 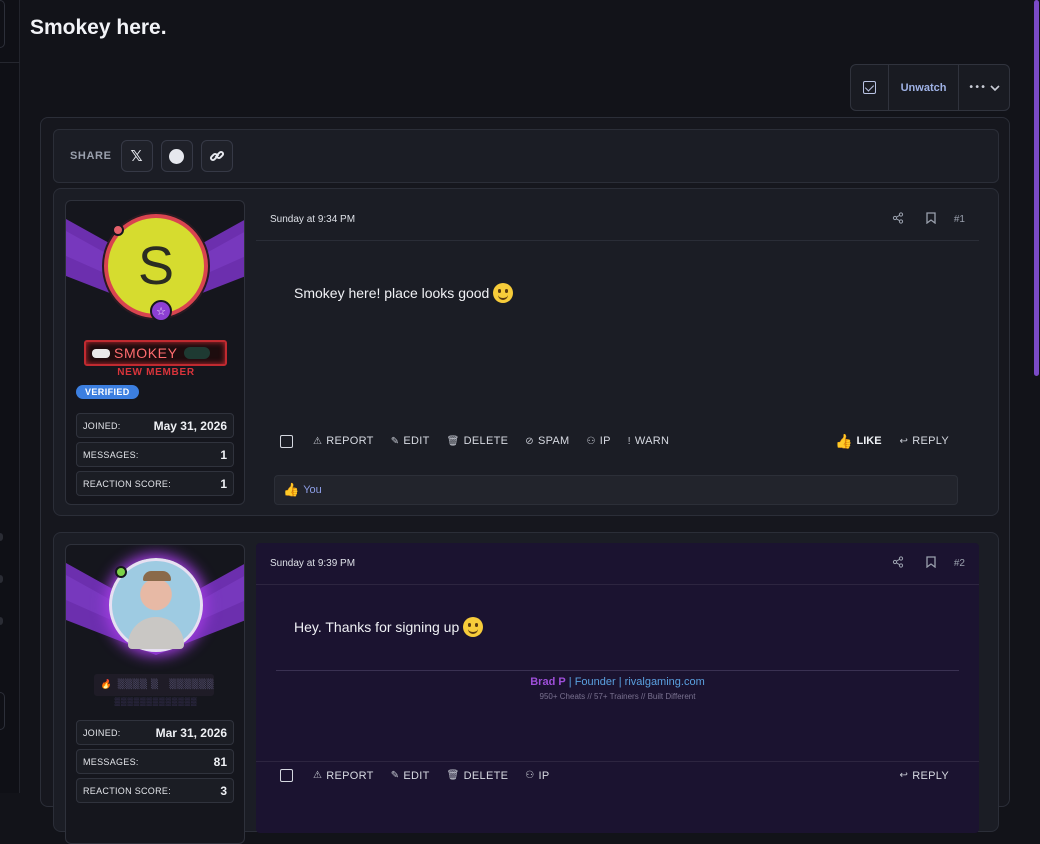 I want to click on edit-label: EDIT, so click(x=416, y=441).